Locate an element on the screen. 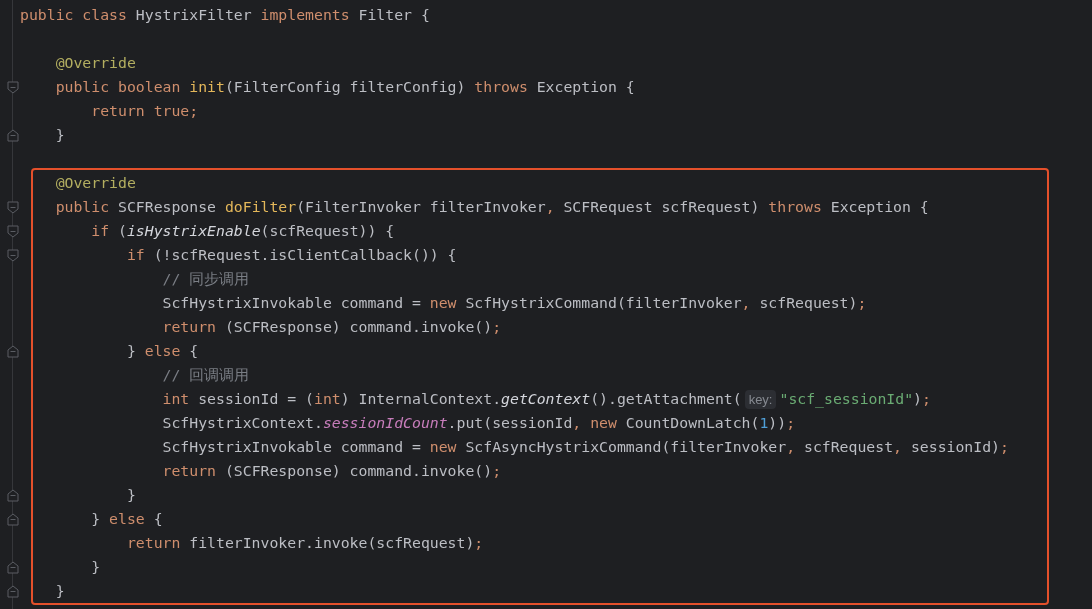 This screenshot has height=609, width=1092. code-line: // 回调调用 is located at coordinates (205, 375).